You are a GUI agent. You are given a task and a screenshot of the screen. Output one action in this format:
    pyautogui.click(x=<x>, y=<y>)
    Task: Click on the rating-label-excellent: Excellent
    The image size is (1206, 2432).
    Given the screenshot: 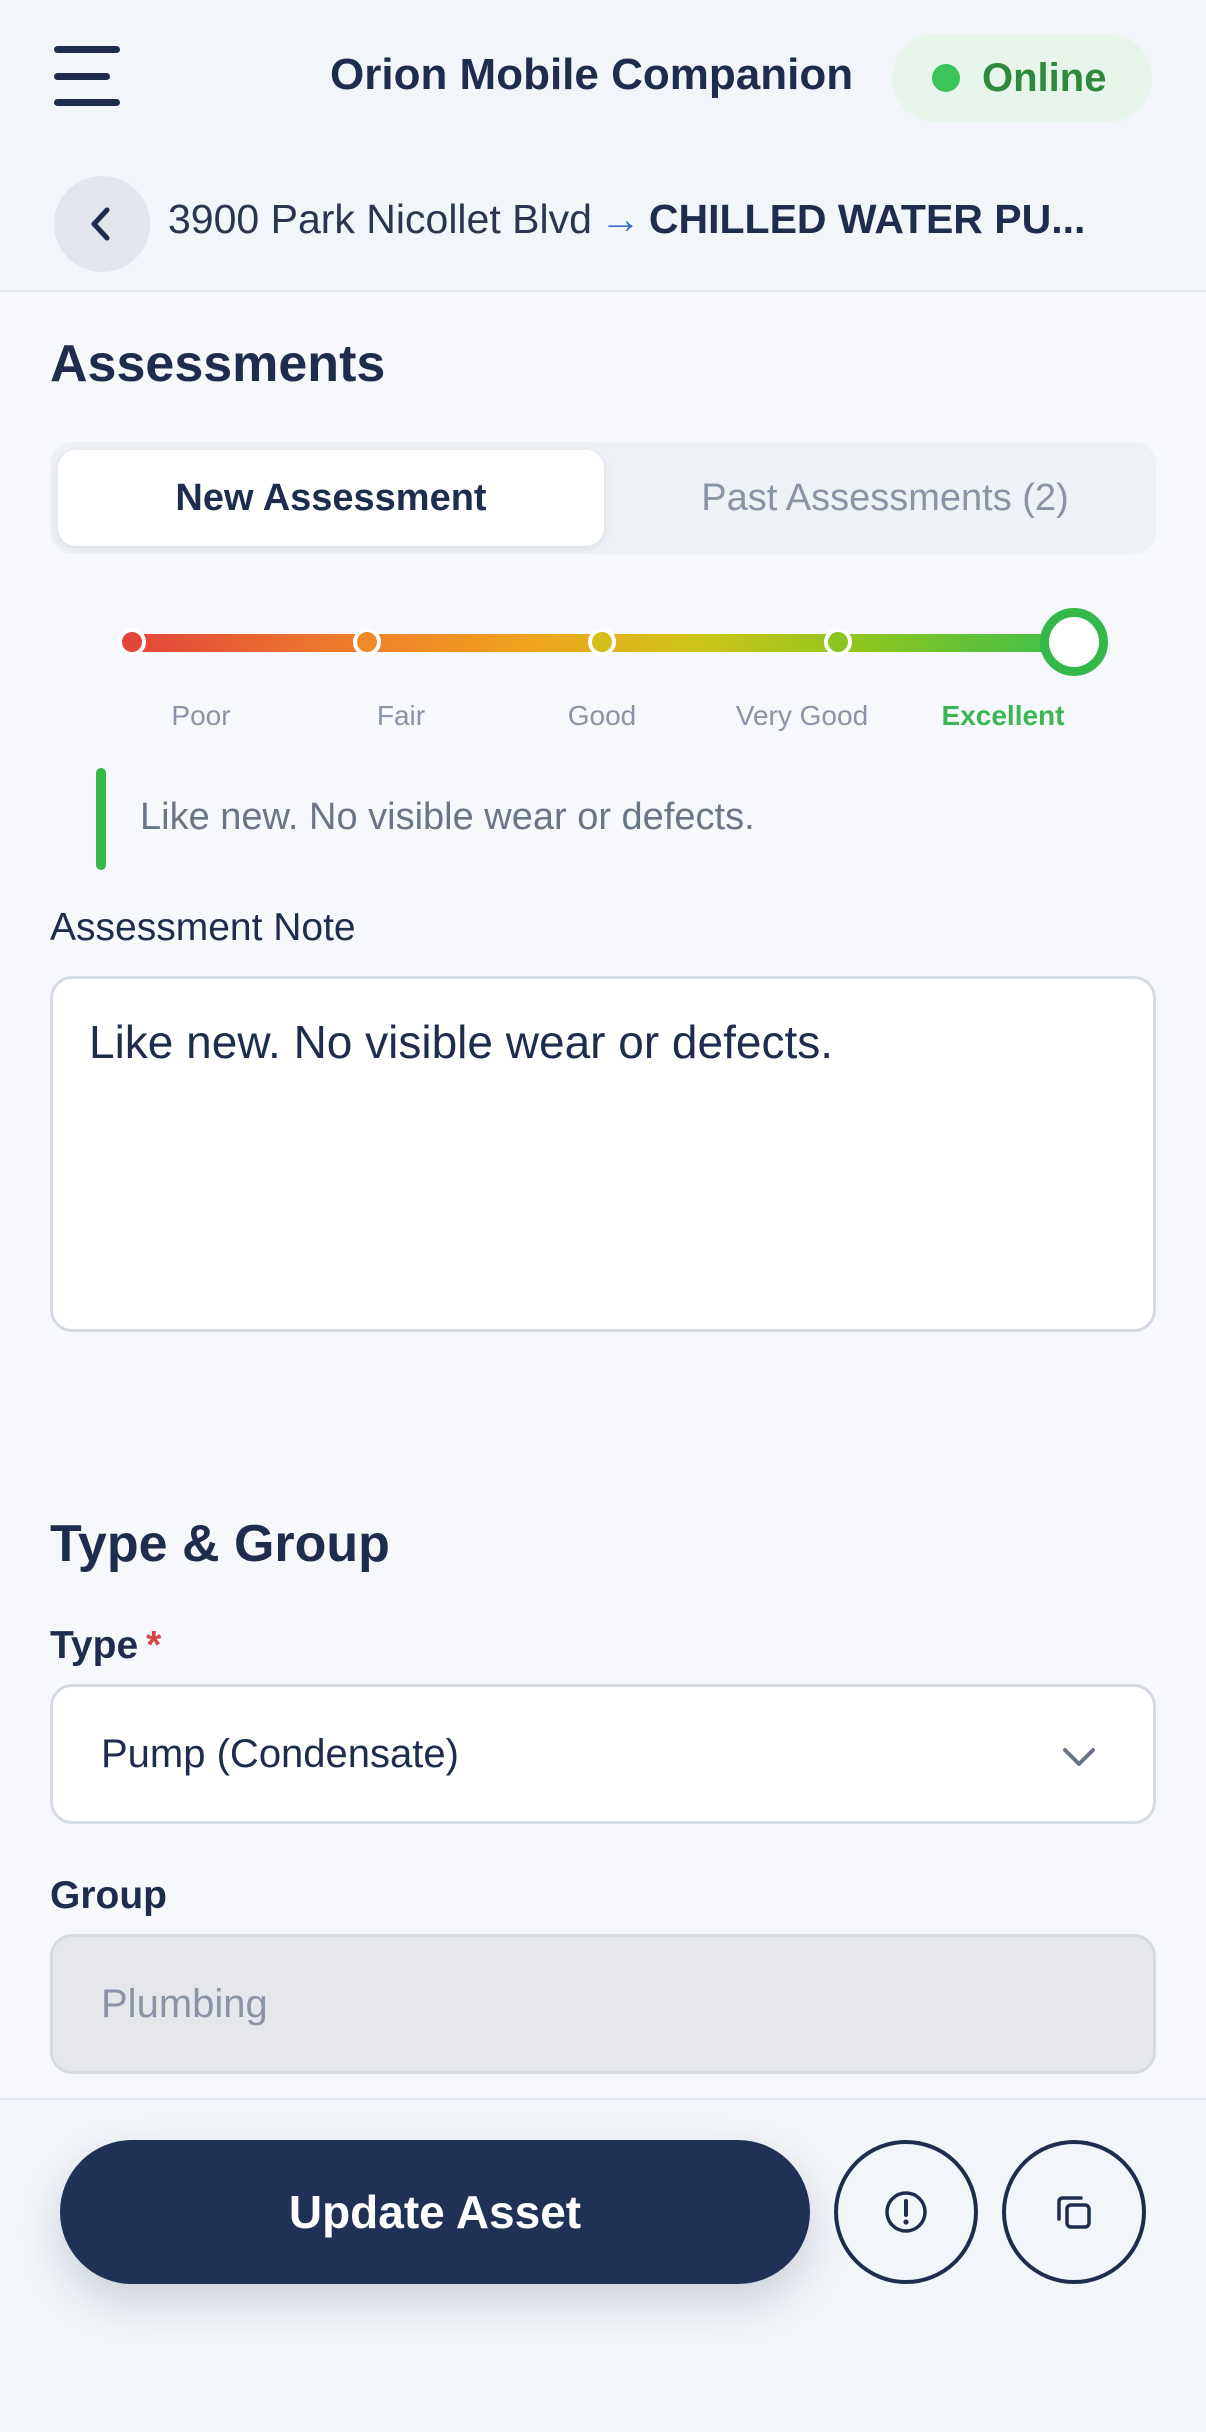 What is the action you would take?
    pyautogui.click(x=1003, y=715)
    